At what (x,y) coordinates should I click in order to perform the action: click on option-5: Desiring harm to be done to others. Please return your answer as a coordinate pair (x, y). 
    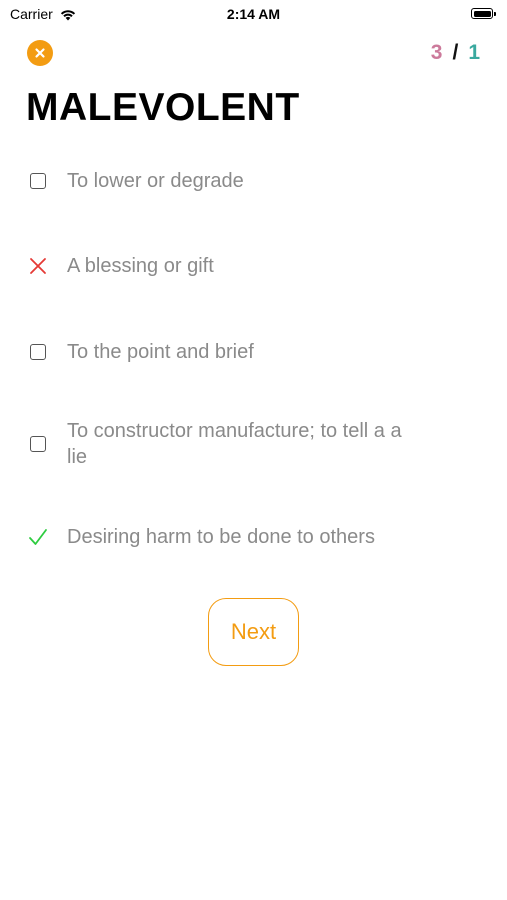
    Looking at the image, I should click on (237, 537).